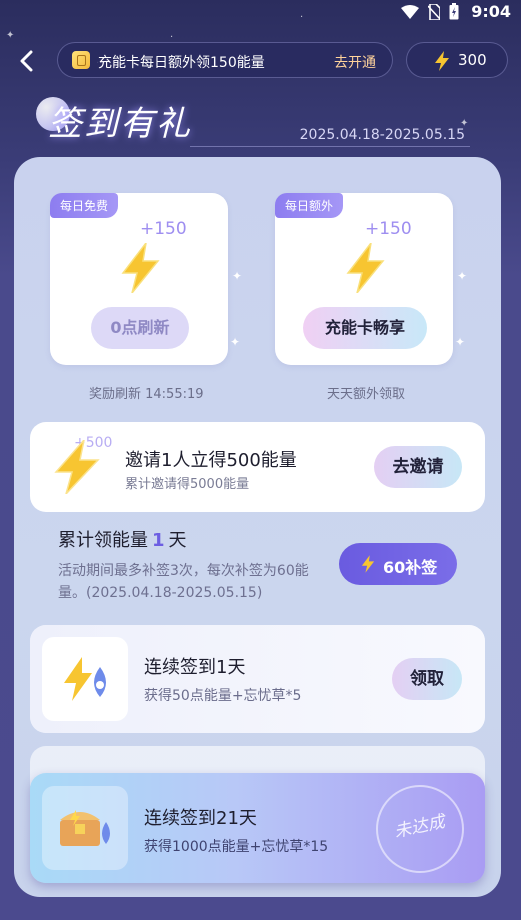 The image size is (521, 920). What do you see at coordinates (454, 11) in the screenshot?
I see `battery-icon` at bounding box center [454, 11].